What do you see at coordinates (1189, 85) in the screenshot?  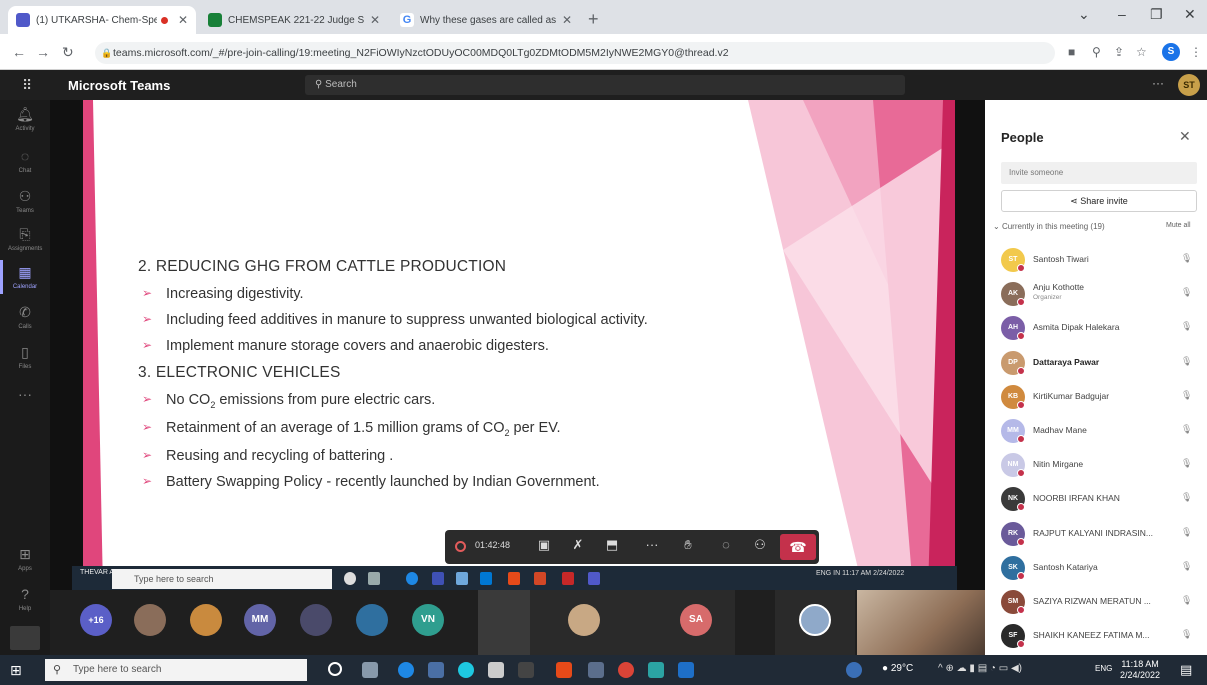 I see `user-avatar: ST` at bounding box center [1189, 85].